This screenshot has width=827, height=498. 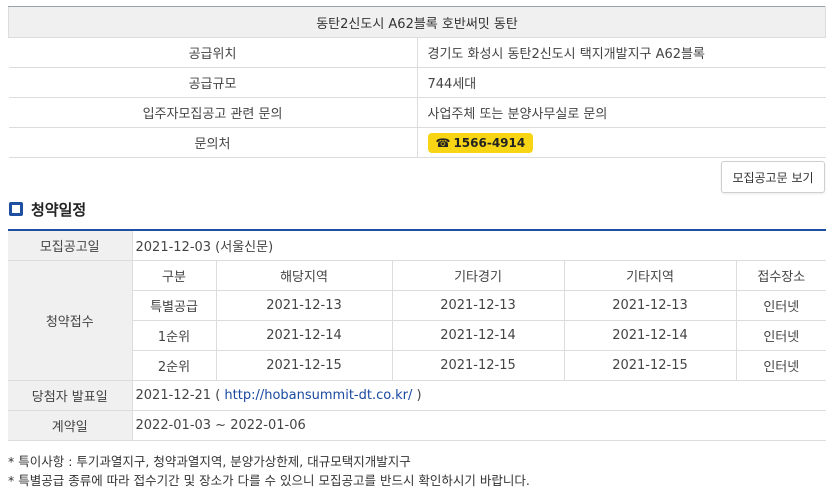 What do you see at coordinates (621, 112) in the screenshot?
I see `info-value: 사업주체 또는 분양사무실로 문의` at bounding box center [621, 112].